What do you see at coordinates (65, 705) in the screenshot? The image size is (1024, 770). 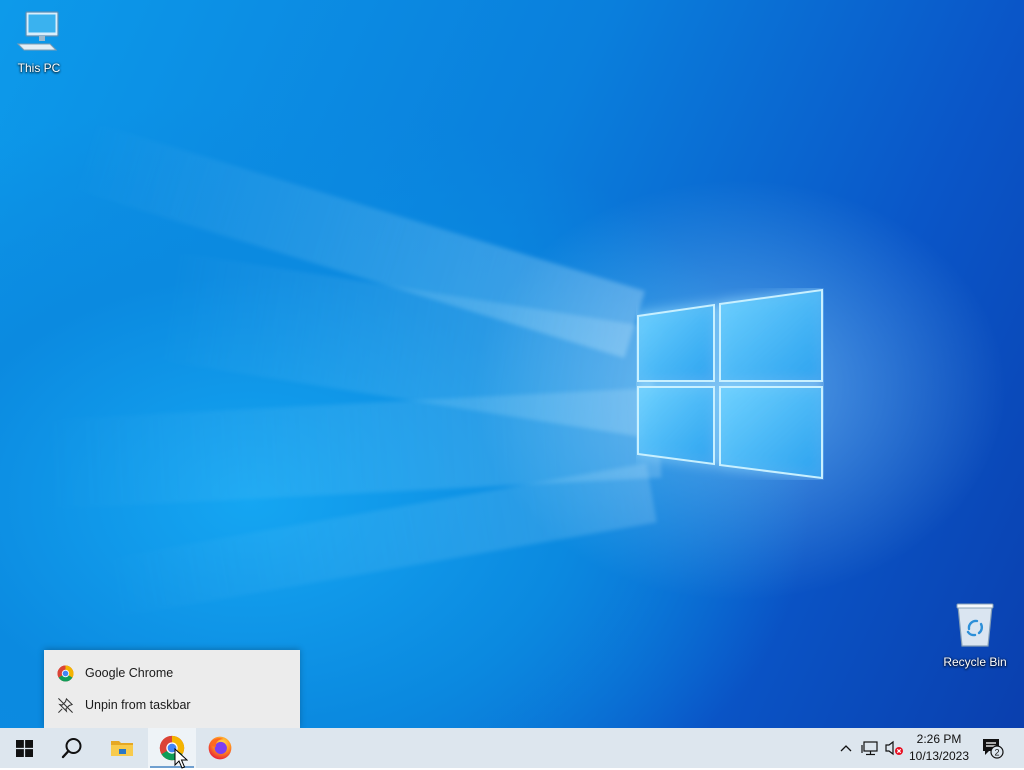 I see `unpin-icon` at bounding box center [65, 705].